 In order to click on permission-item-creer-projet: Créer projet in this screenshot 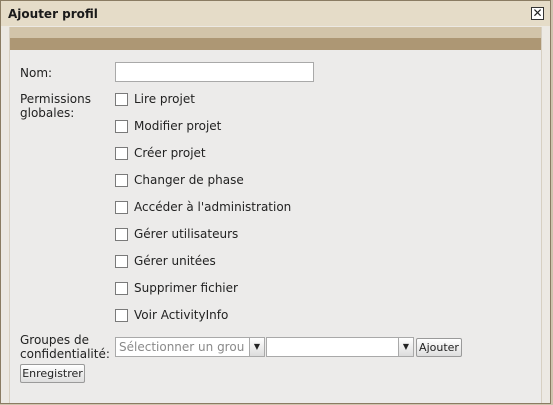, I will do `click(160, 153)`.